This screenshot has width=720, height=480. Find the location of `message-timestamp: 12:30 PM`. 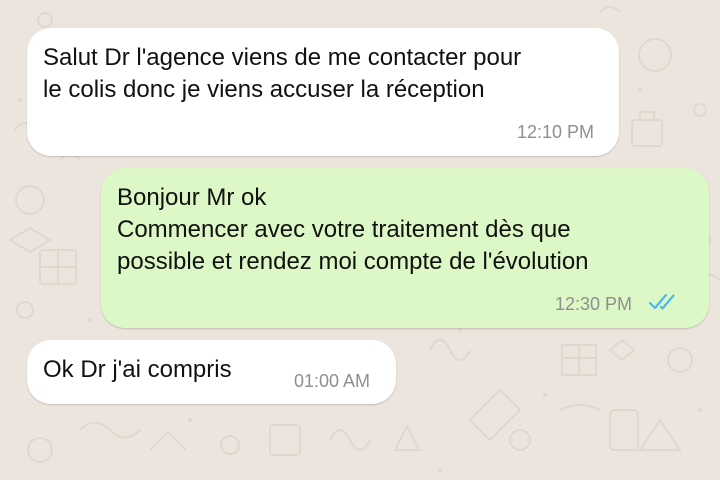

message-timestamp: 12:30 PM is located at coordinates (594, 304).